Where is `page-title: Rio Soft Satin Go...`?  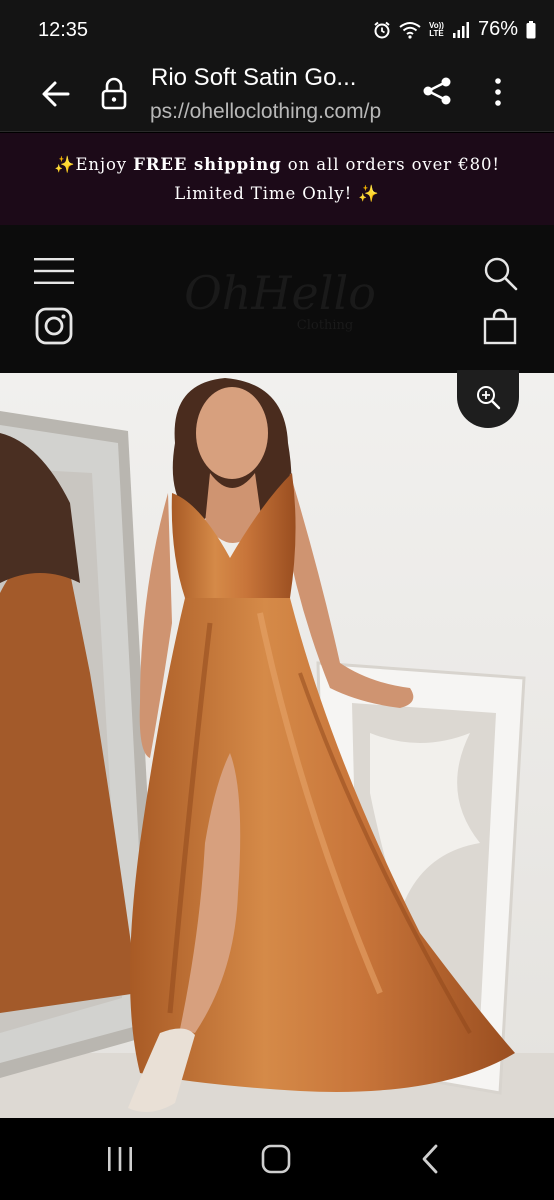 page-title: Rio Soft Satin Go... is located at coordinates (276, 78).